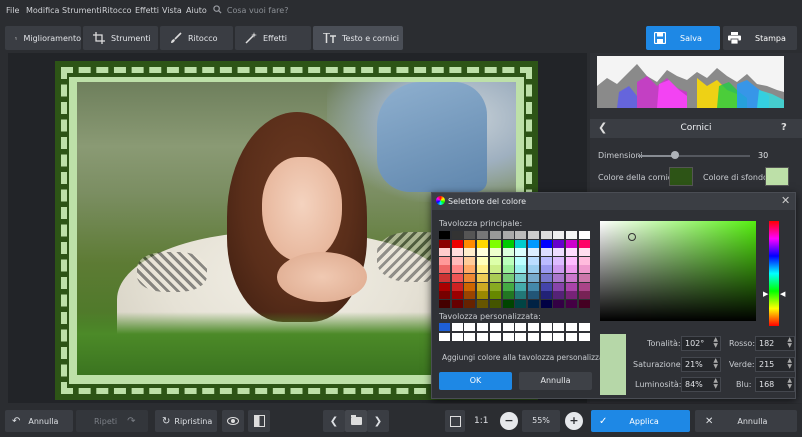 The image size is (802, 437). What do you see at coordinates (475, 381) in the screenshot?
I see `ok-button: OK` at bounding box center [475, 381].